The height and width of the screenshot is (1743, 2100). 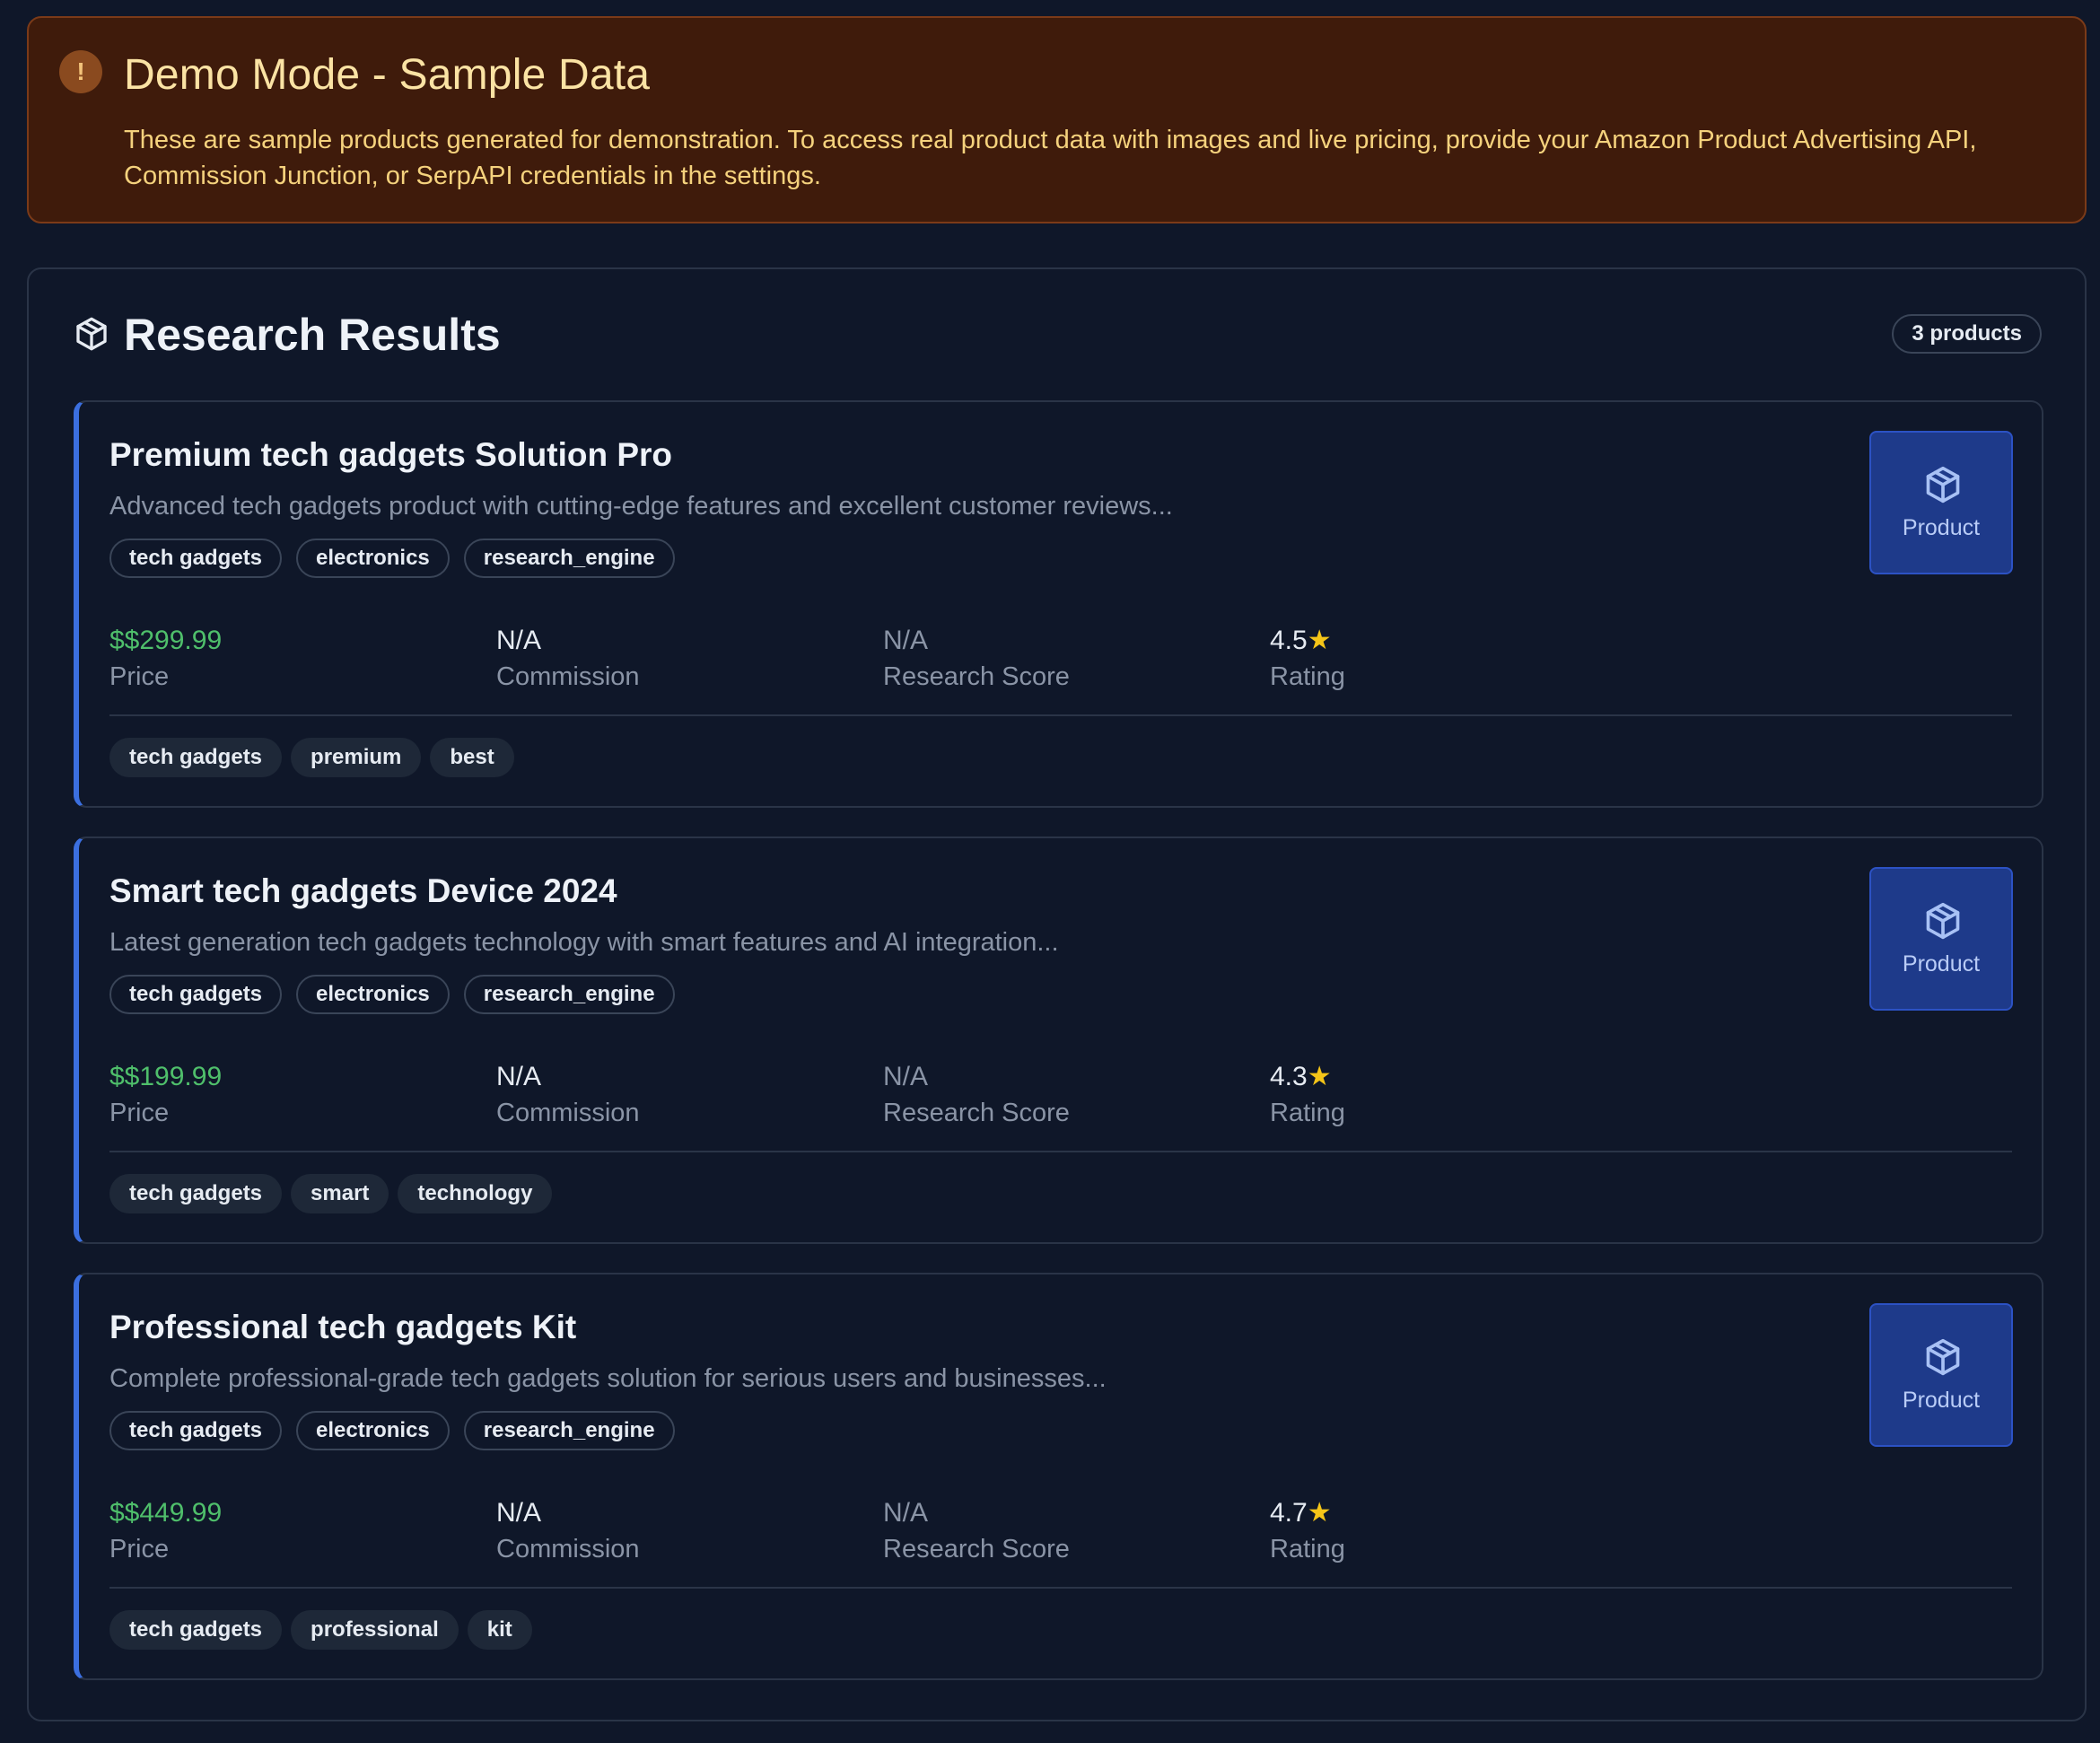 I want to click on rating-value-wrap: 4.5★, so click(x=1308, y=641).